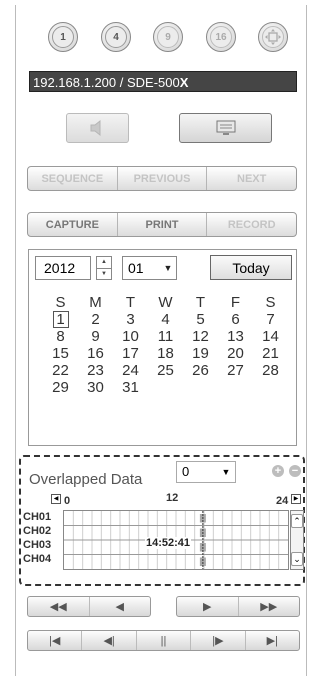  Describe the element at coordinates (235, 353) in the screenshot. I see `calendar-day: 20` at that location.